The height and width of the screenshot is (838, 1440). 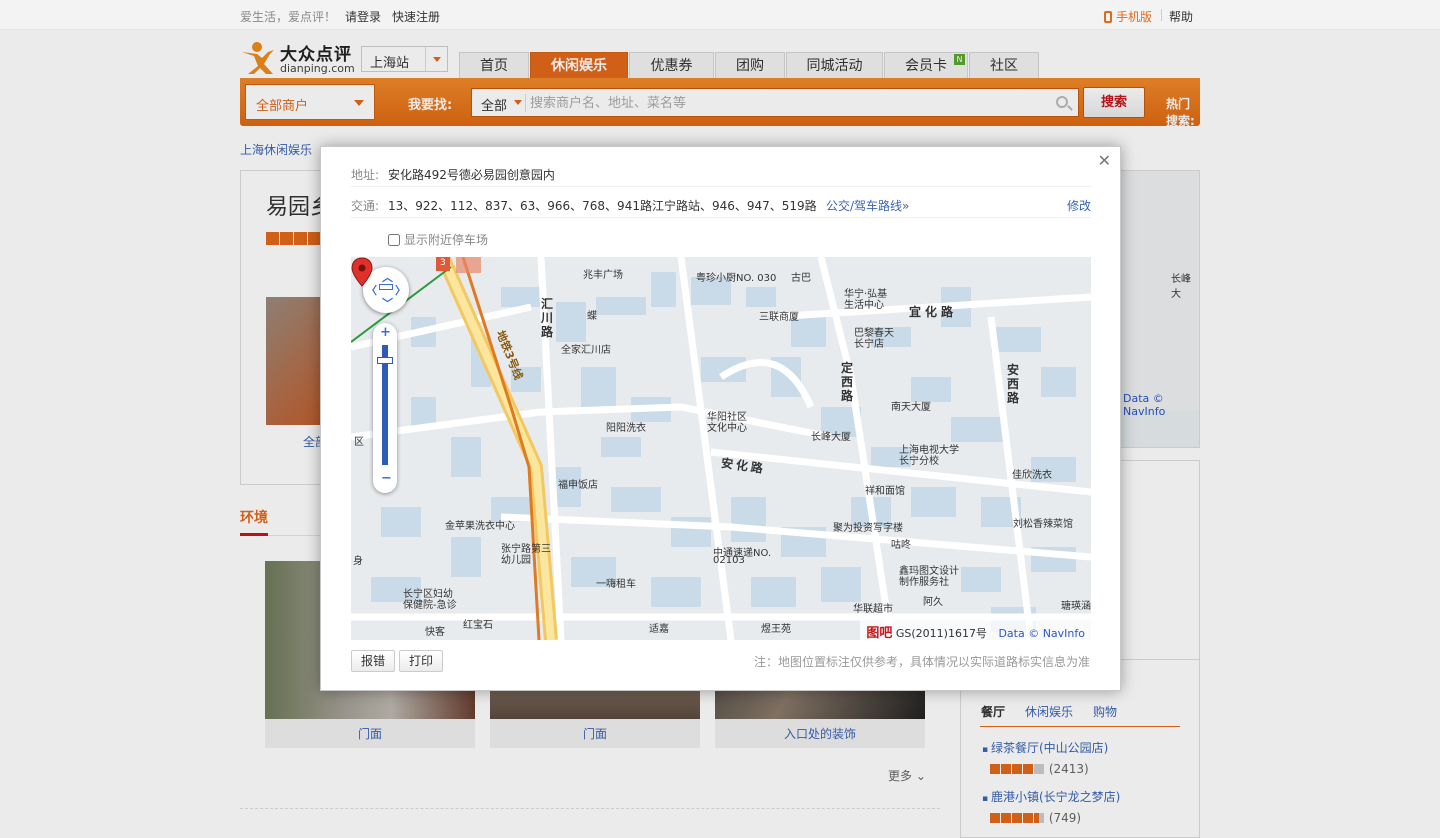 I want to click on zoom-slider-handle, so click(x=385, y=360).